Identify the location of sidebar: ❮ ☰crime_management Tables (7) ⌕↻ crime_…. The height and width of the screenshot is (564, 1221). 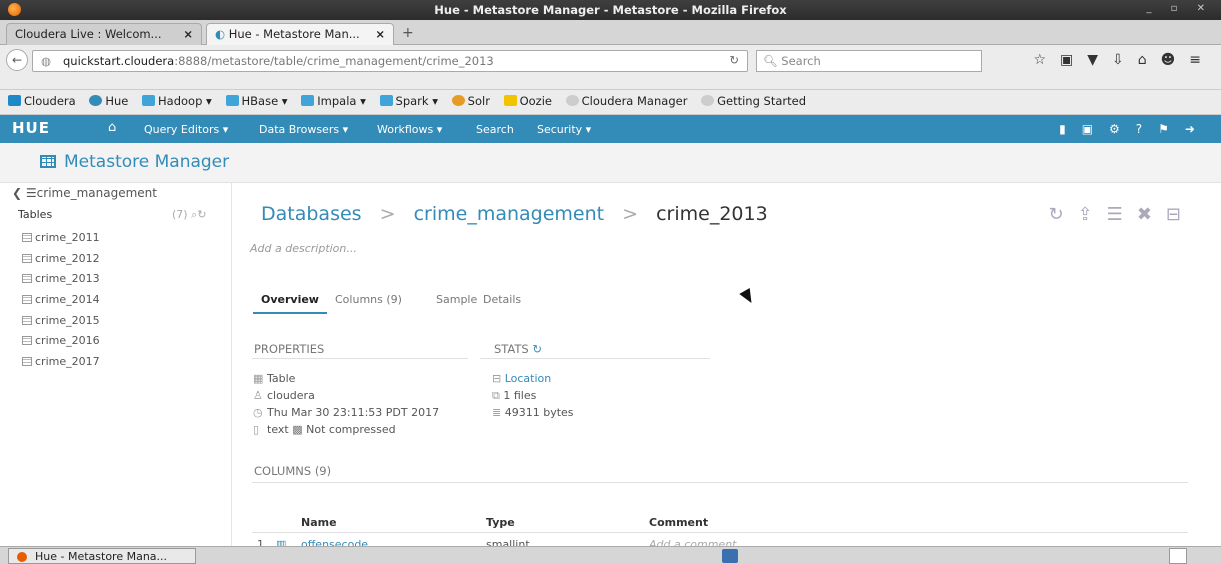
(116, 364).